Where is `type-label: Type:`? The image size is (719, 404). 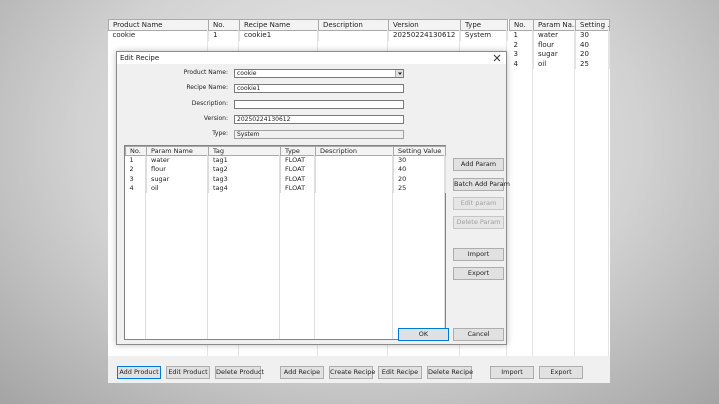
type-label: Type: is located at coordinates (220, 133).